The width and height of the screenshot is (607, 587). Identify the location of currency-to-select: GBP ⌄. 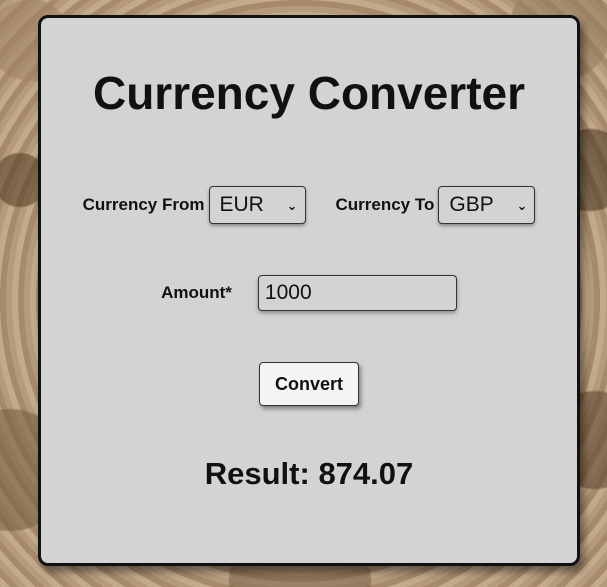
(487, 205).